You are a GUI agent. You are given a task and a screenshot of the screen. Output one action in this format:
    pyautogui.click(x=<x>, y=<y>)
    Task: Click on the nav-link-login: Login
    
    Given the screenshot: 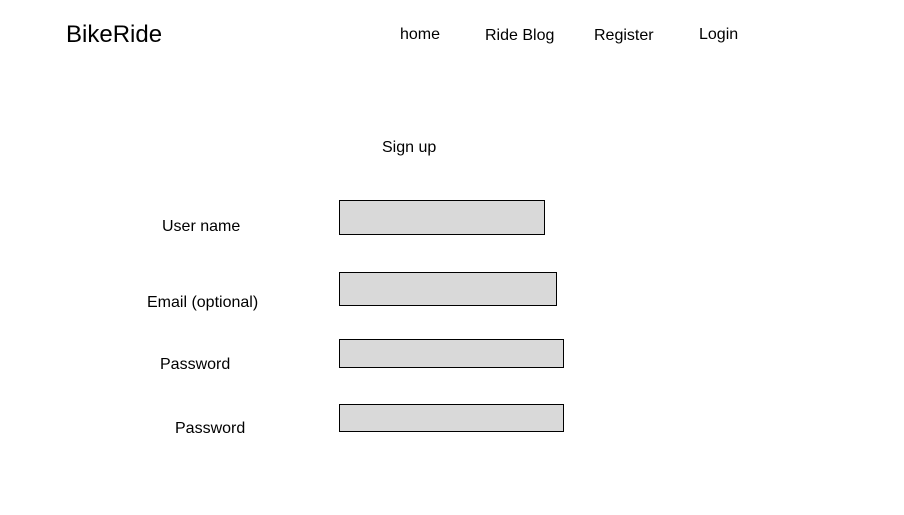 What is the action you would take?
    pyautogui.click(x=718, y=35)
    